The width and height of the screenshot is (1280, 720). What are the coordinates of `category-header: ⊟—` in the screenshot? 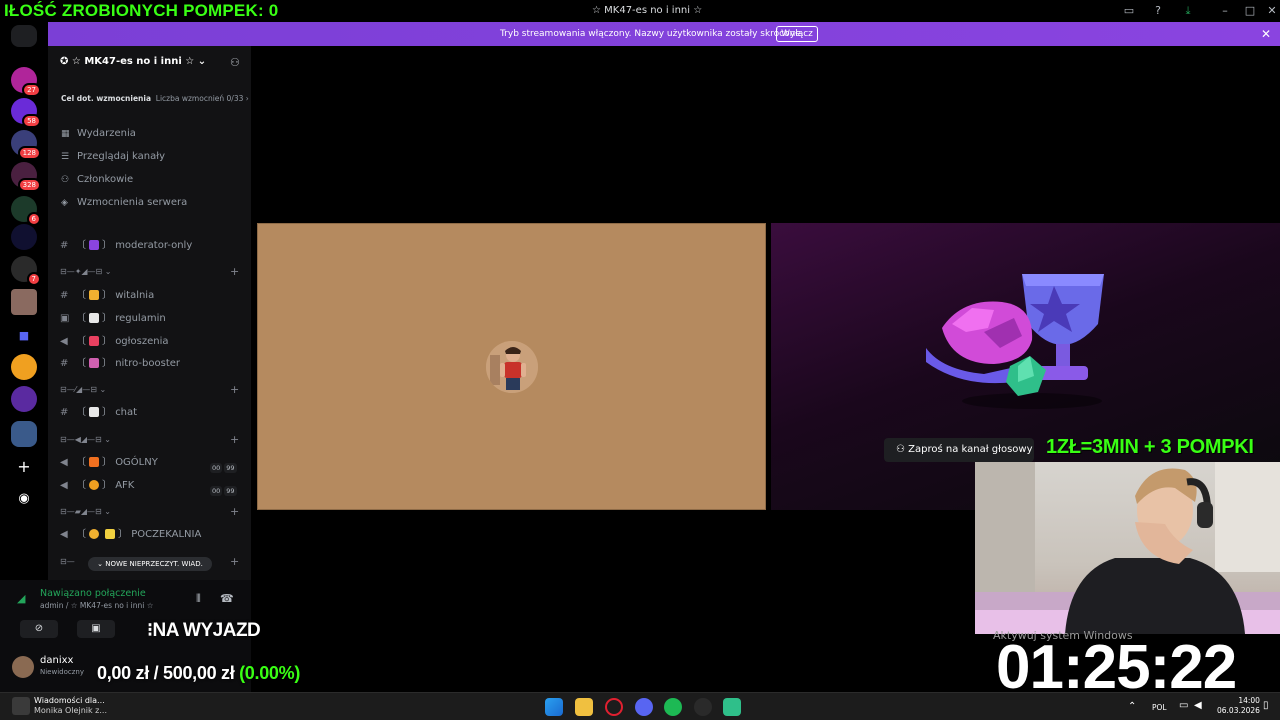 It's located at (67, 561).